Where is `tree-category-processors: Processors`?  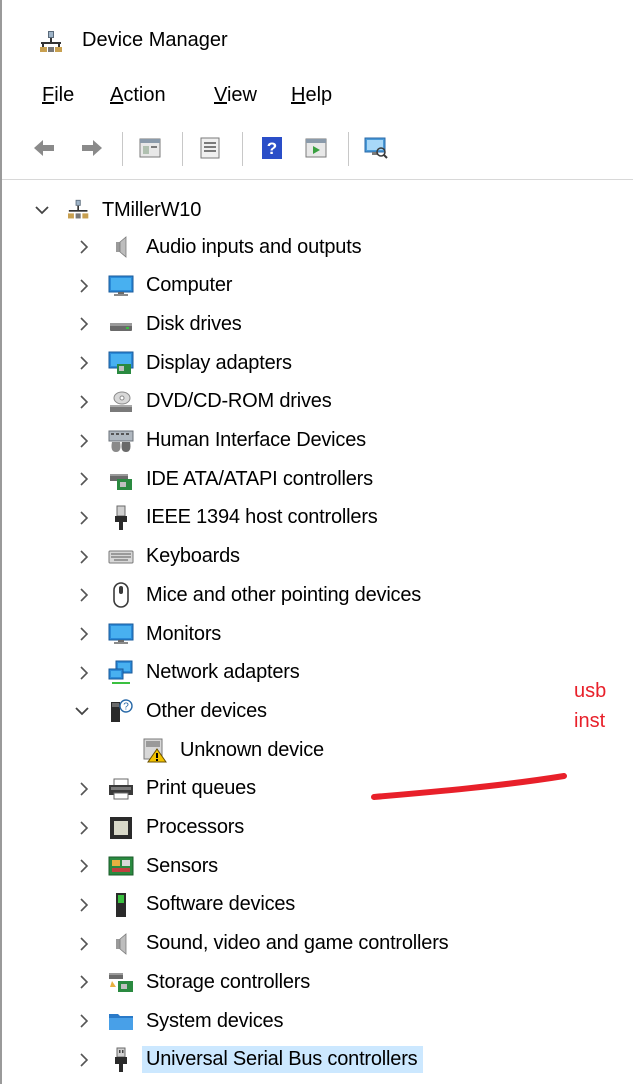
tree-category-processors: Processors is located at coordinates (160, 828).